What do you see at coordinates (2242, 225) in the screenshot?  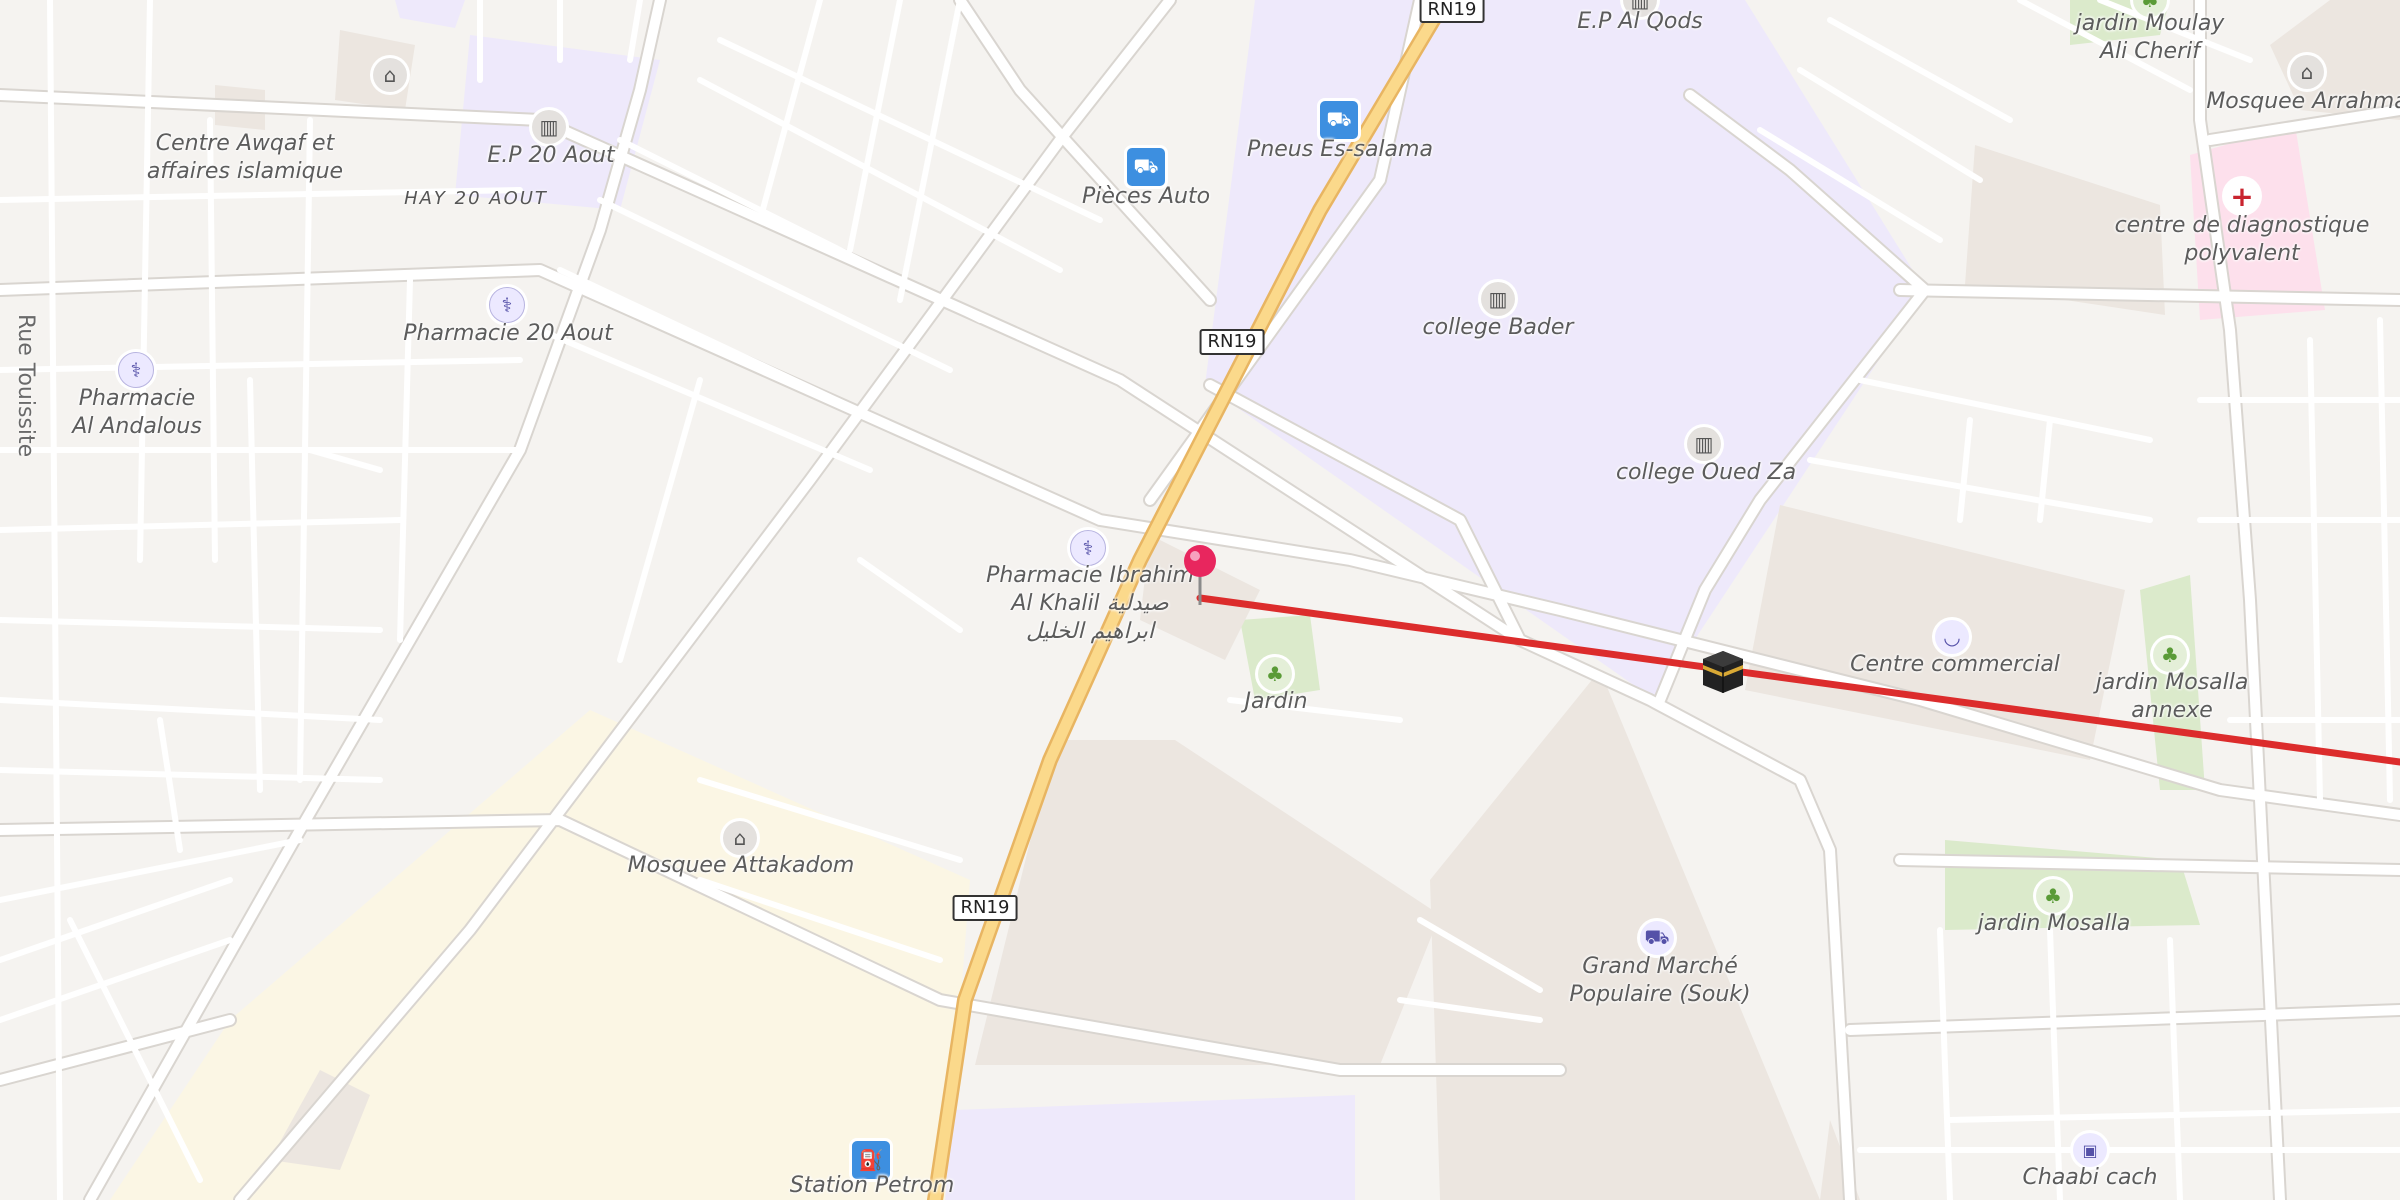 I see `label-line: centre de diagnostique` at bounding box center [2242, 225].